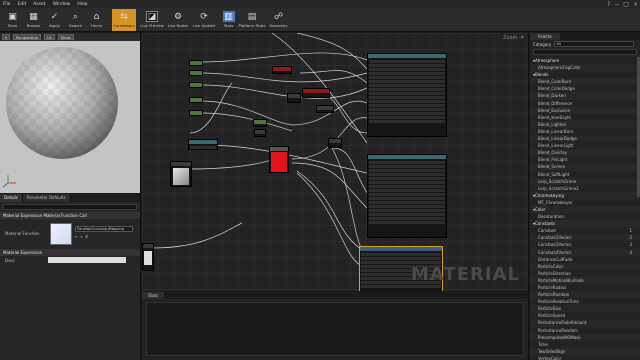  Describe the element at coordinates (626, 4) in the screenshot. I see `maximize-icon: □` at that location.